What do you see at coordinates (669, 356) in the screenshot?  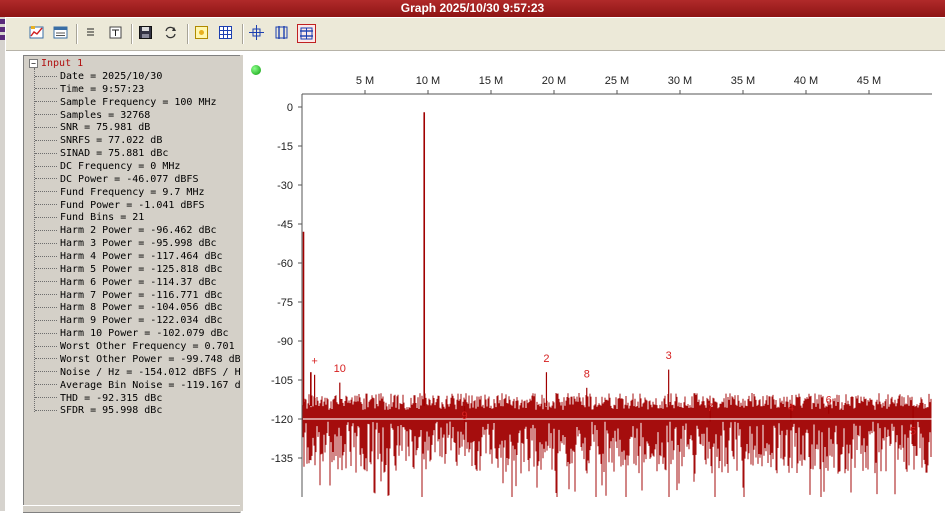 I see `harmonic-marker-label: 3` at bounding box center [669, 356].